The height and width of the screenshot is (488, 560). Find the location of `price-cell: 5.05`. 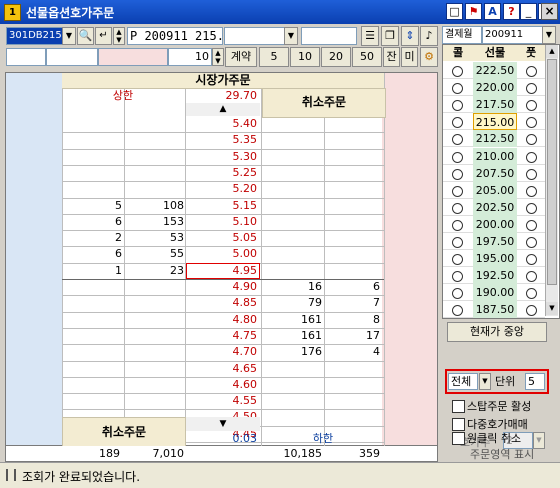

price-cell: 5.05 is located at coordinates (223, 238).